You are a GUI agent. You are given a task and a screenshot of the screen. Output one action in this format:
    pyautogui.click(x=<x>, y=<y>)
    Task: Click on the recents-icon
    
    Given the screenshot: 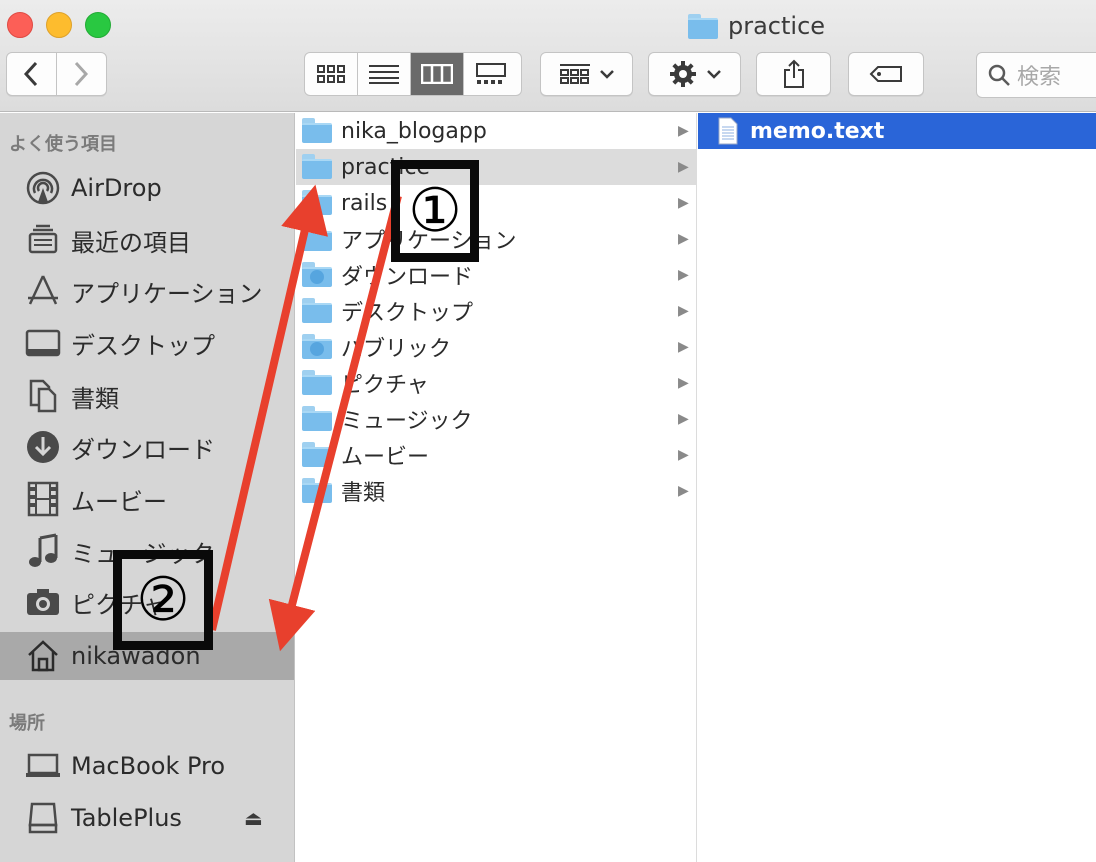 What is the action you would take?
    pyautogui.click(x=43, y=240)
    